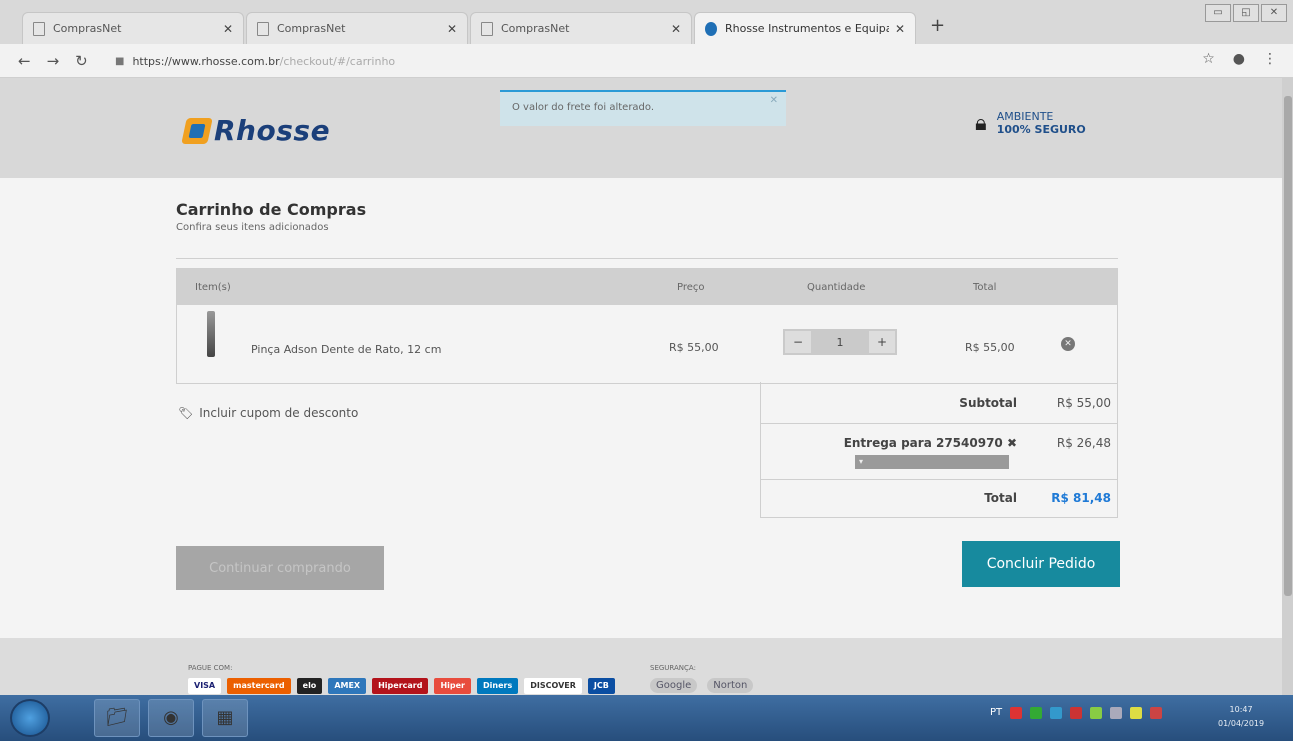 The width and height of the screenshot is (1293, 741). Describe the element at coordinates (1274, 13) in the screenshot. I see `close-window-icon: ✕` at that location.